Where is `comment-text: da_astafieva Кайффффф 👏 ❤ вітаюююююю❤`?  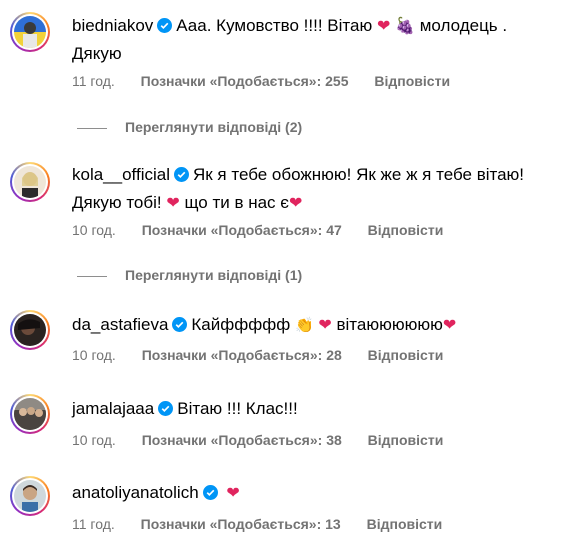 comment-text: da_astafieva Кайффффф 👏 ❤ вітаюююююю❤ is located at coordinates (312, 326).